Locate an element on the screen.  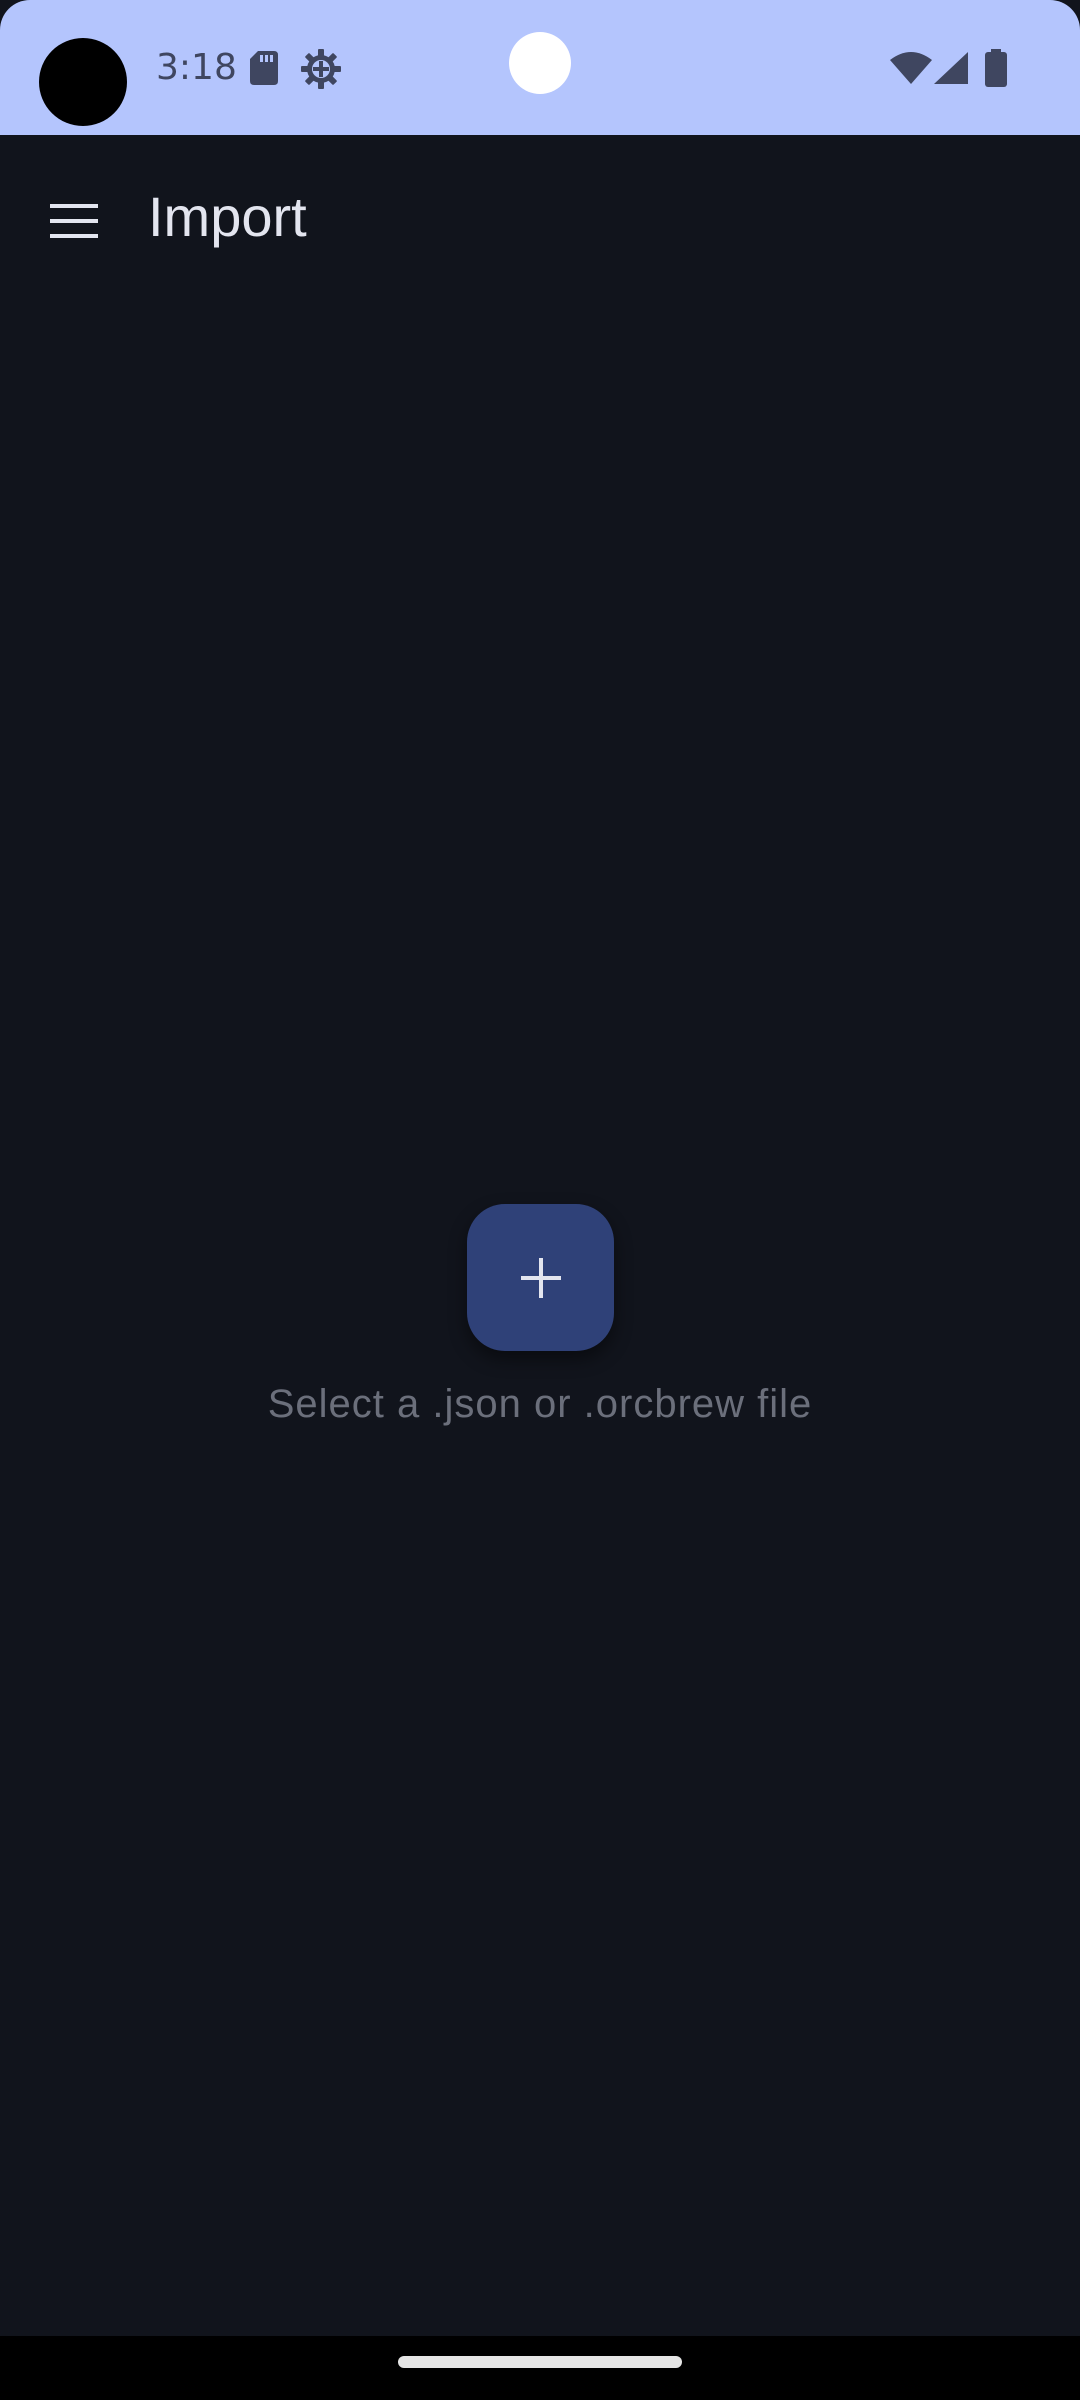
app-bar: Import is located at coordinates (540, 220).